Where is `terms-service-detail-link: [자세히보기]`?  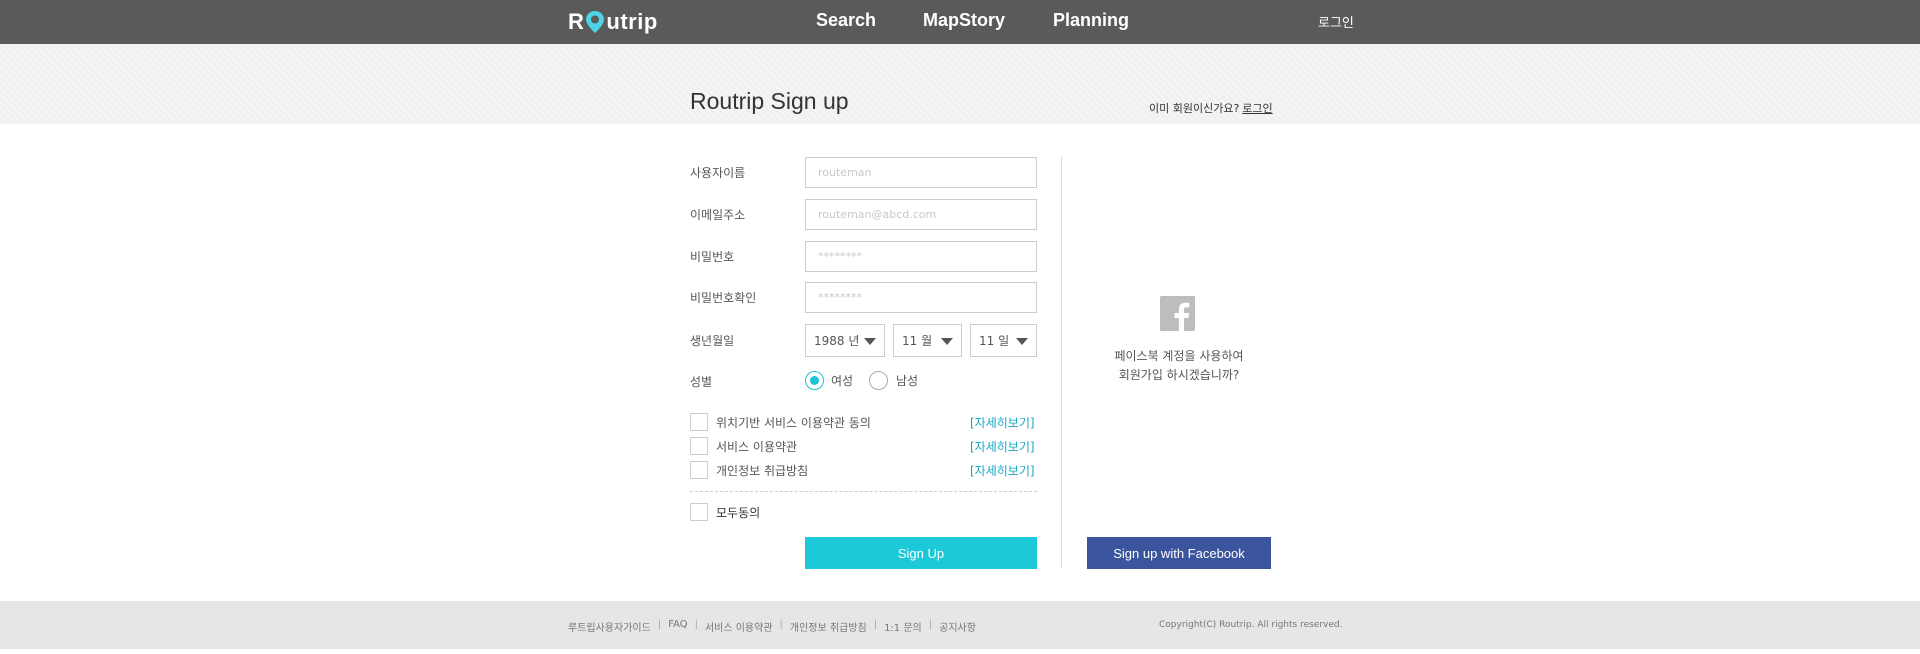 terms-service-detail-link: [자세히보기] is located at coordinates (1002, 446).